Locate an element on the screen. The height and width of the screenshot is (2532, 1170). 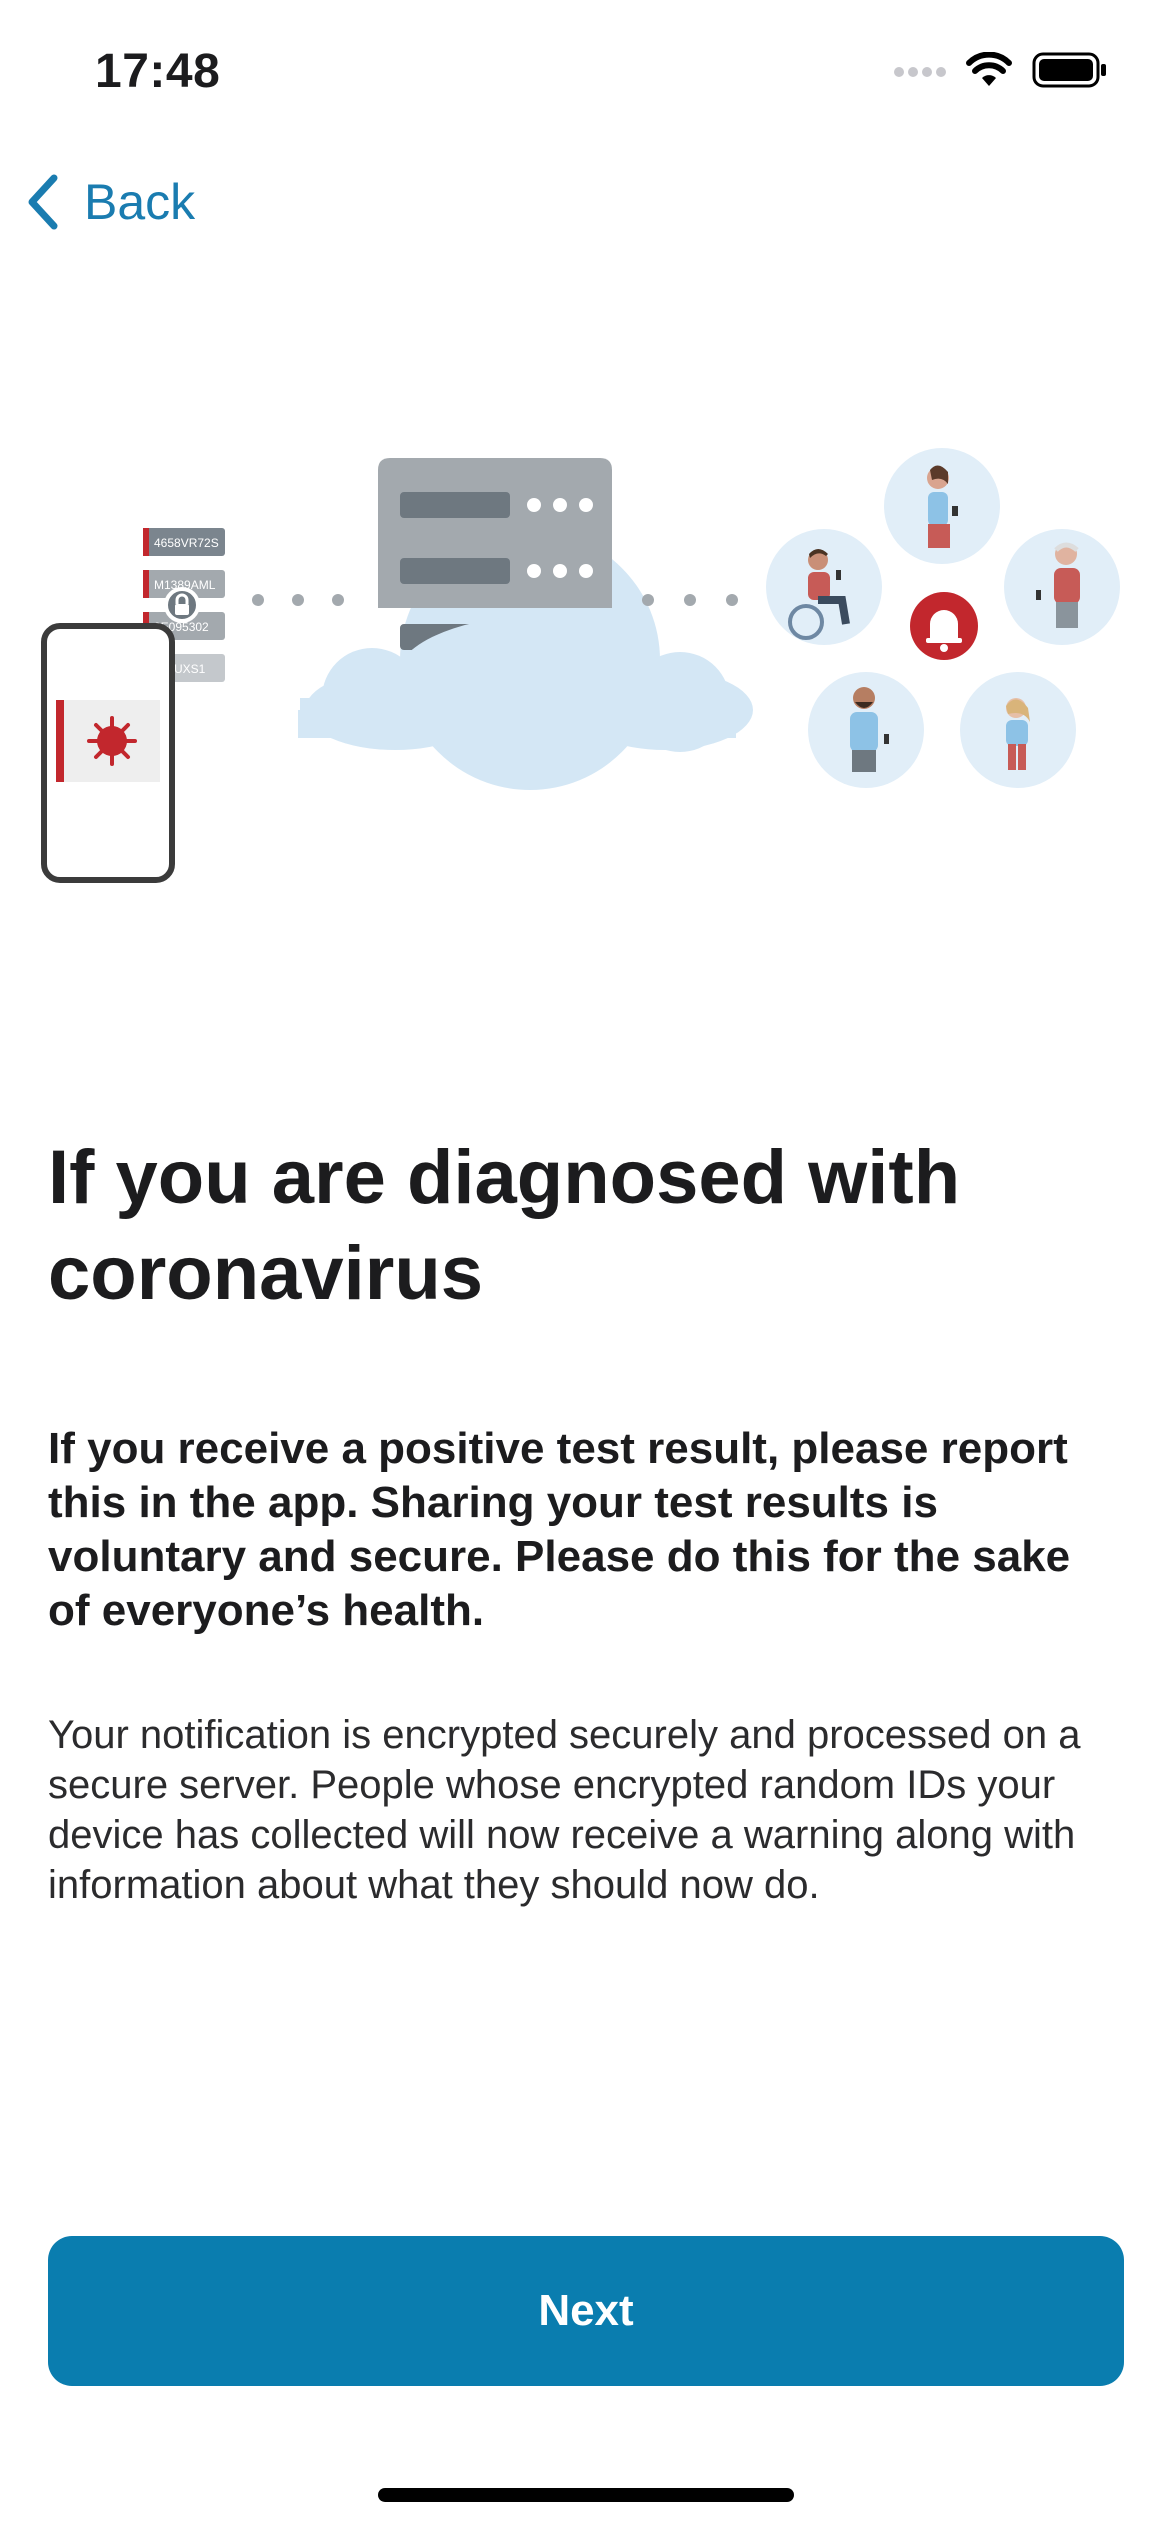
signal-icon is located at coordinates (920, 72).